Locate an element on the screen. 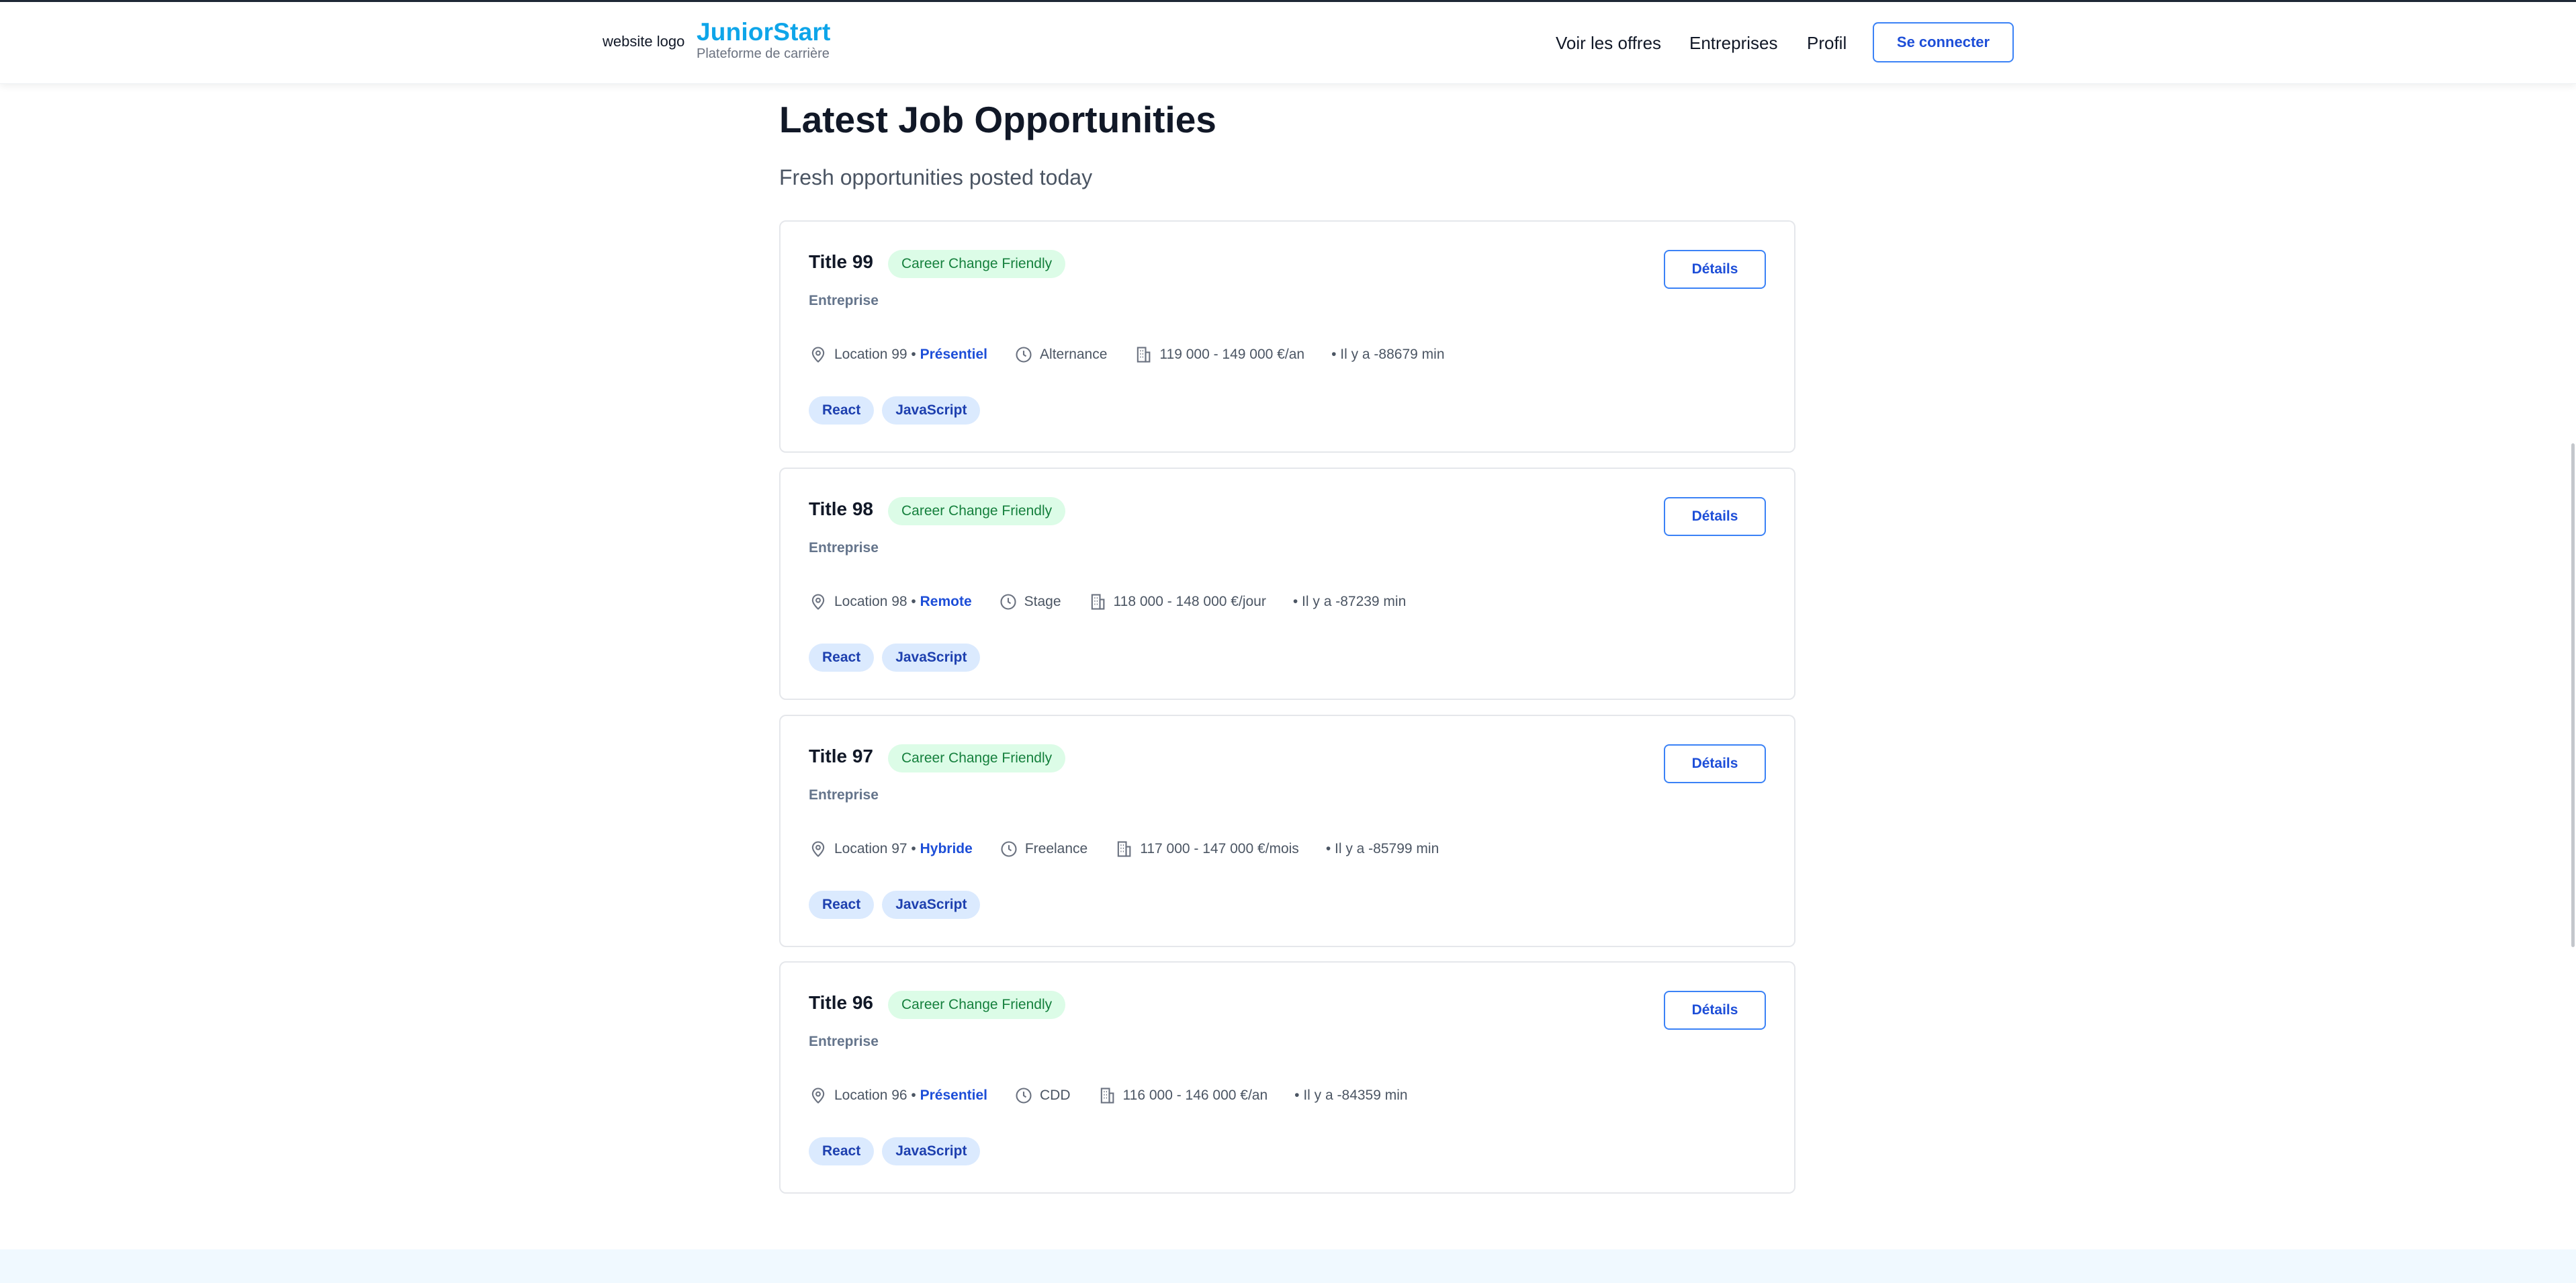 The height and width of the screenshot is (1283, 2576). contract-group: Stage is located at coordinates (1030, 601).